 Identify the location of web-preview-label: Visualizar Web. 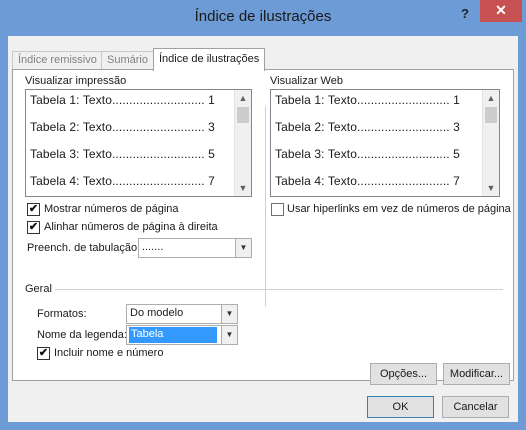
(306, 81).